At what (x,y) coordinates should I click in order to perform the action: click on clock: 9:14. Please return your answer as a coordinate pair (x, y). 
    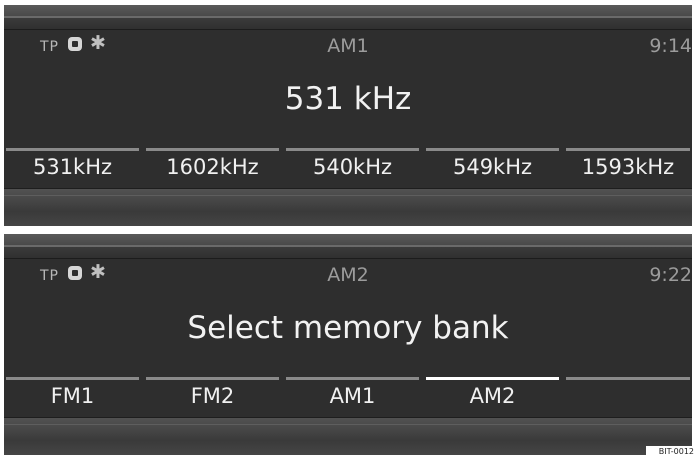
    Looking at the image, I should click on (670, 46).